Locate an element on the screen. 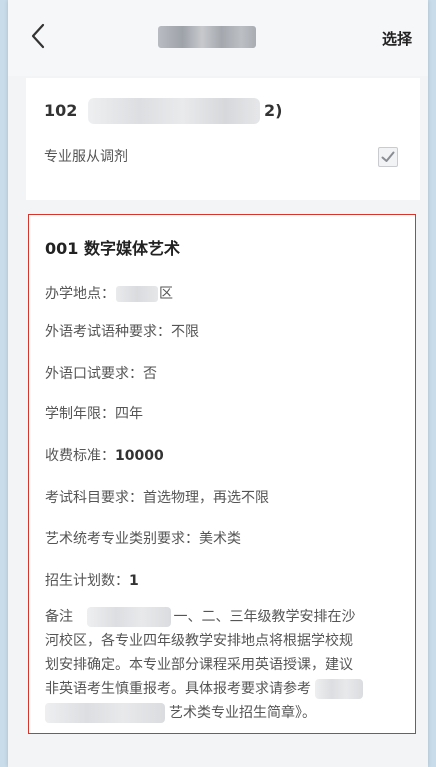 Image resolution: width=436 pixels, height=767 pixels. major-title: 001 数字媒体艺术 is located at coordinates (112, 248).